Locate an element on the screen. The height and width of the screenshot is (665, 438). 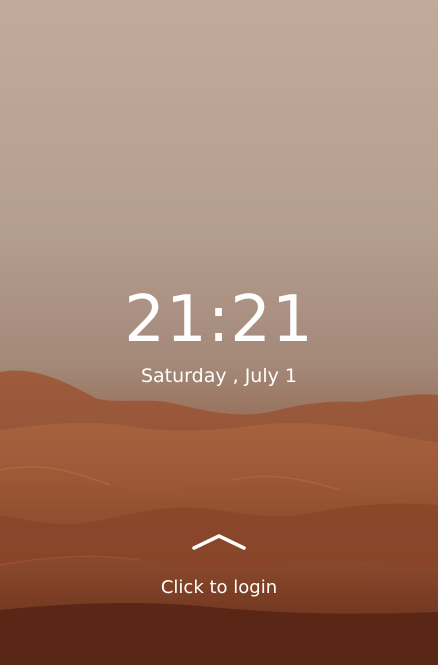
clock-time: 21:21 is located at coordinates (219, 320).